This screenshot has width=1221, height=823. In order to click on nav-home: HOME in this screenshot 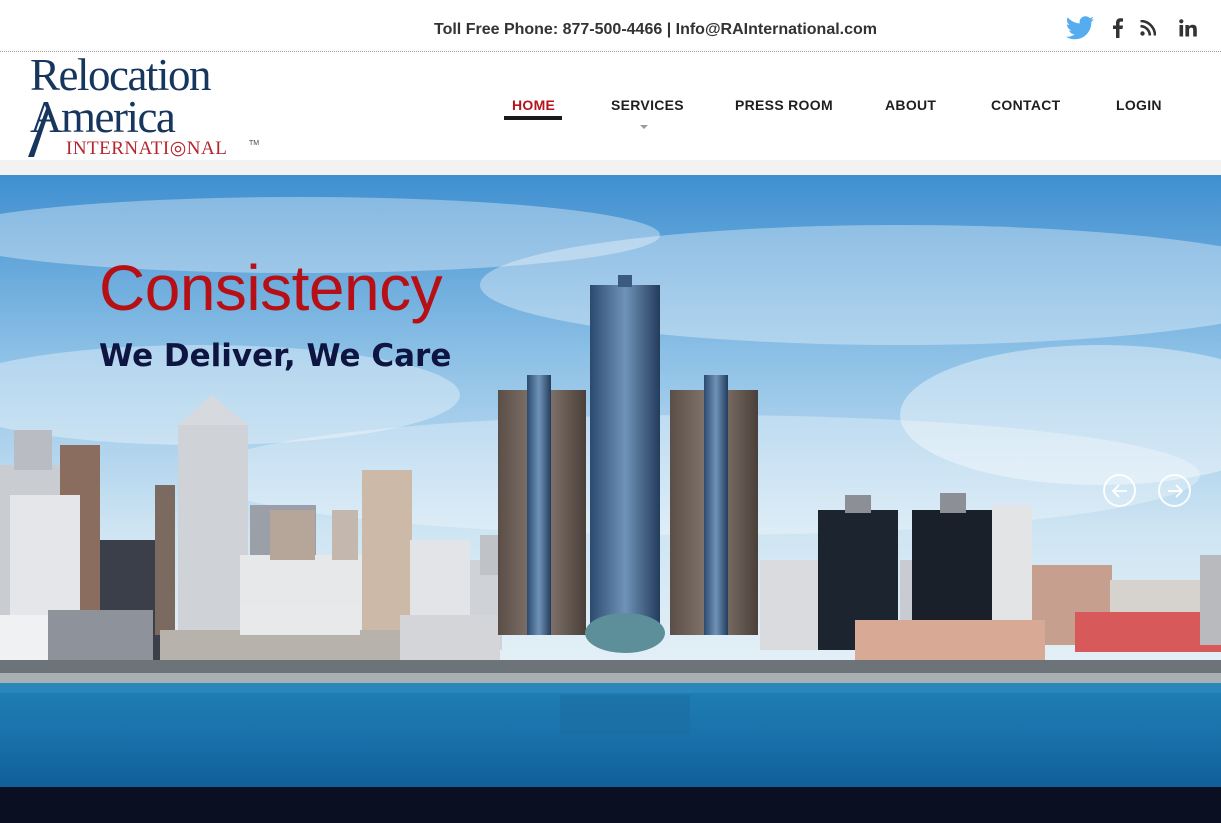, I will do `click(533, 105)`.